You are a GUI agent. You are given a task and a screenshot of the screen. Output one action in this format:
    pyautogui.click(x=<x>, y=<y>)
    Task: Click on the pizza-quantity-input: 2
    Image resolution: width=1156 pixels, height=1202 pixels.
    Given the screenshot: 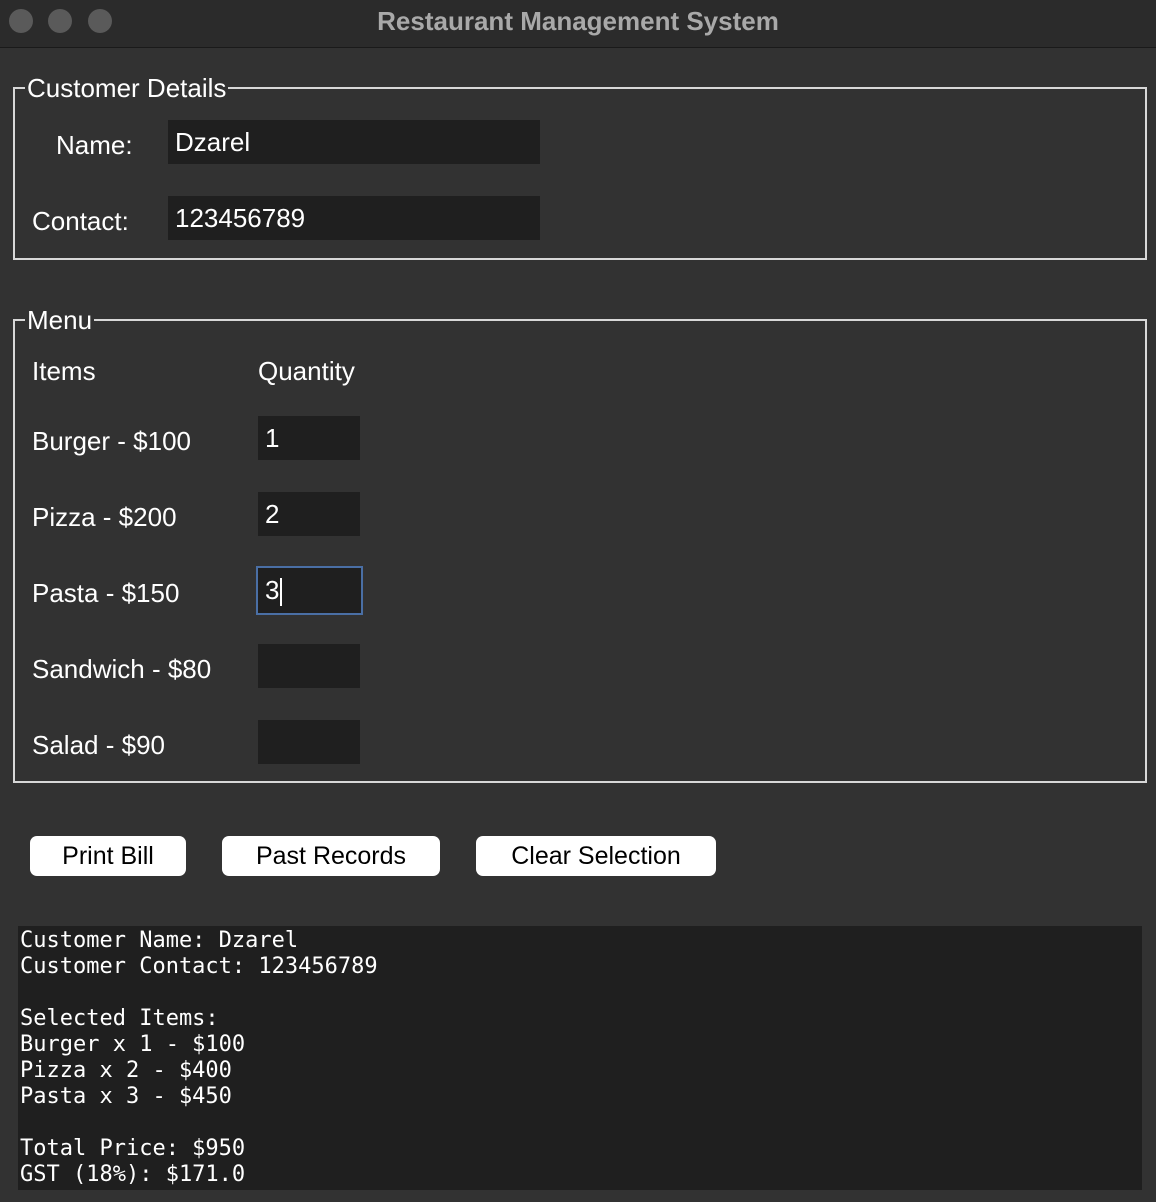 What is the action you would take?
    pyautogui.click(x=309, y=514)
    